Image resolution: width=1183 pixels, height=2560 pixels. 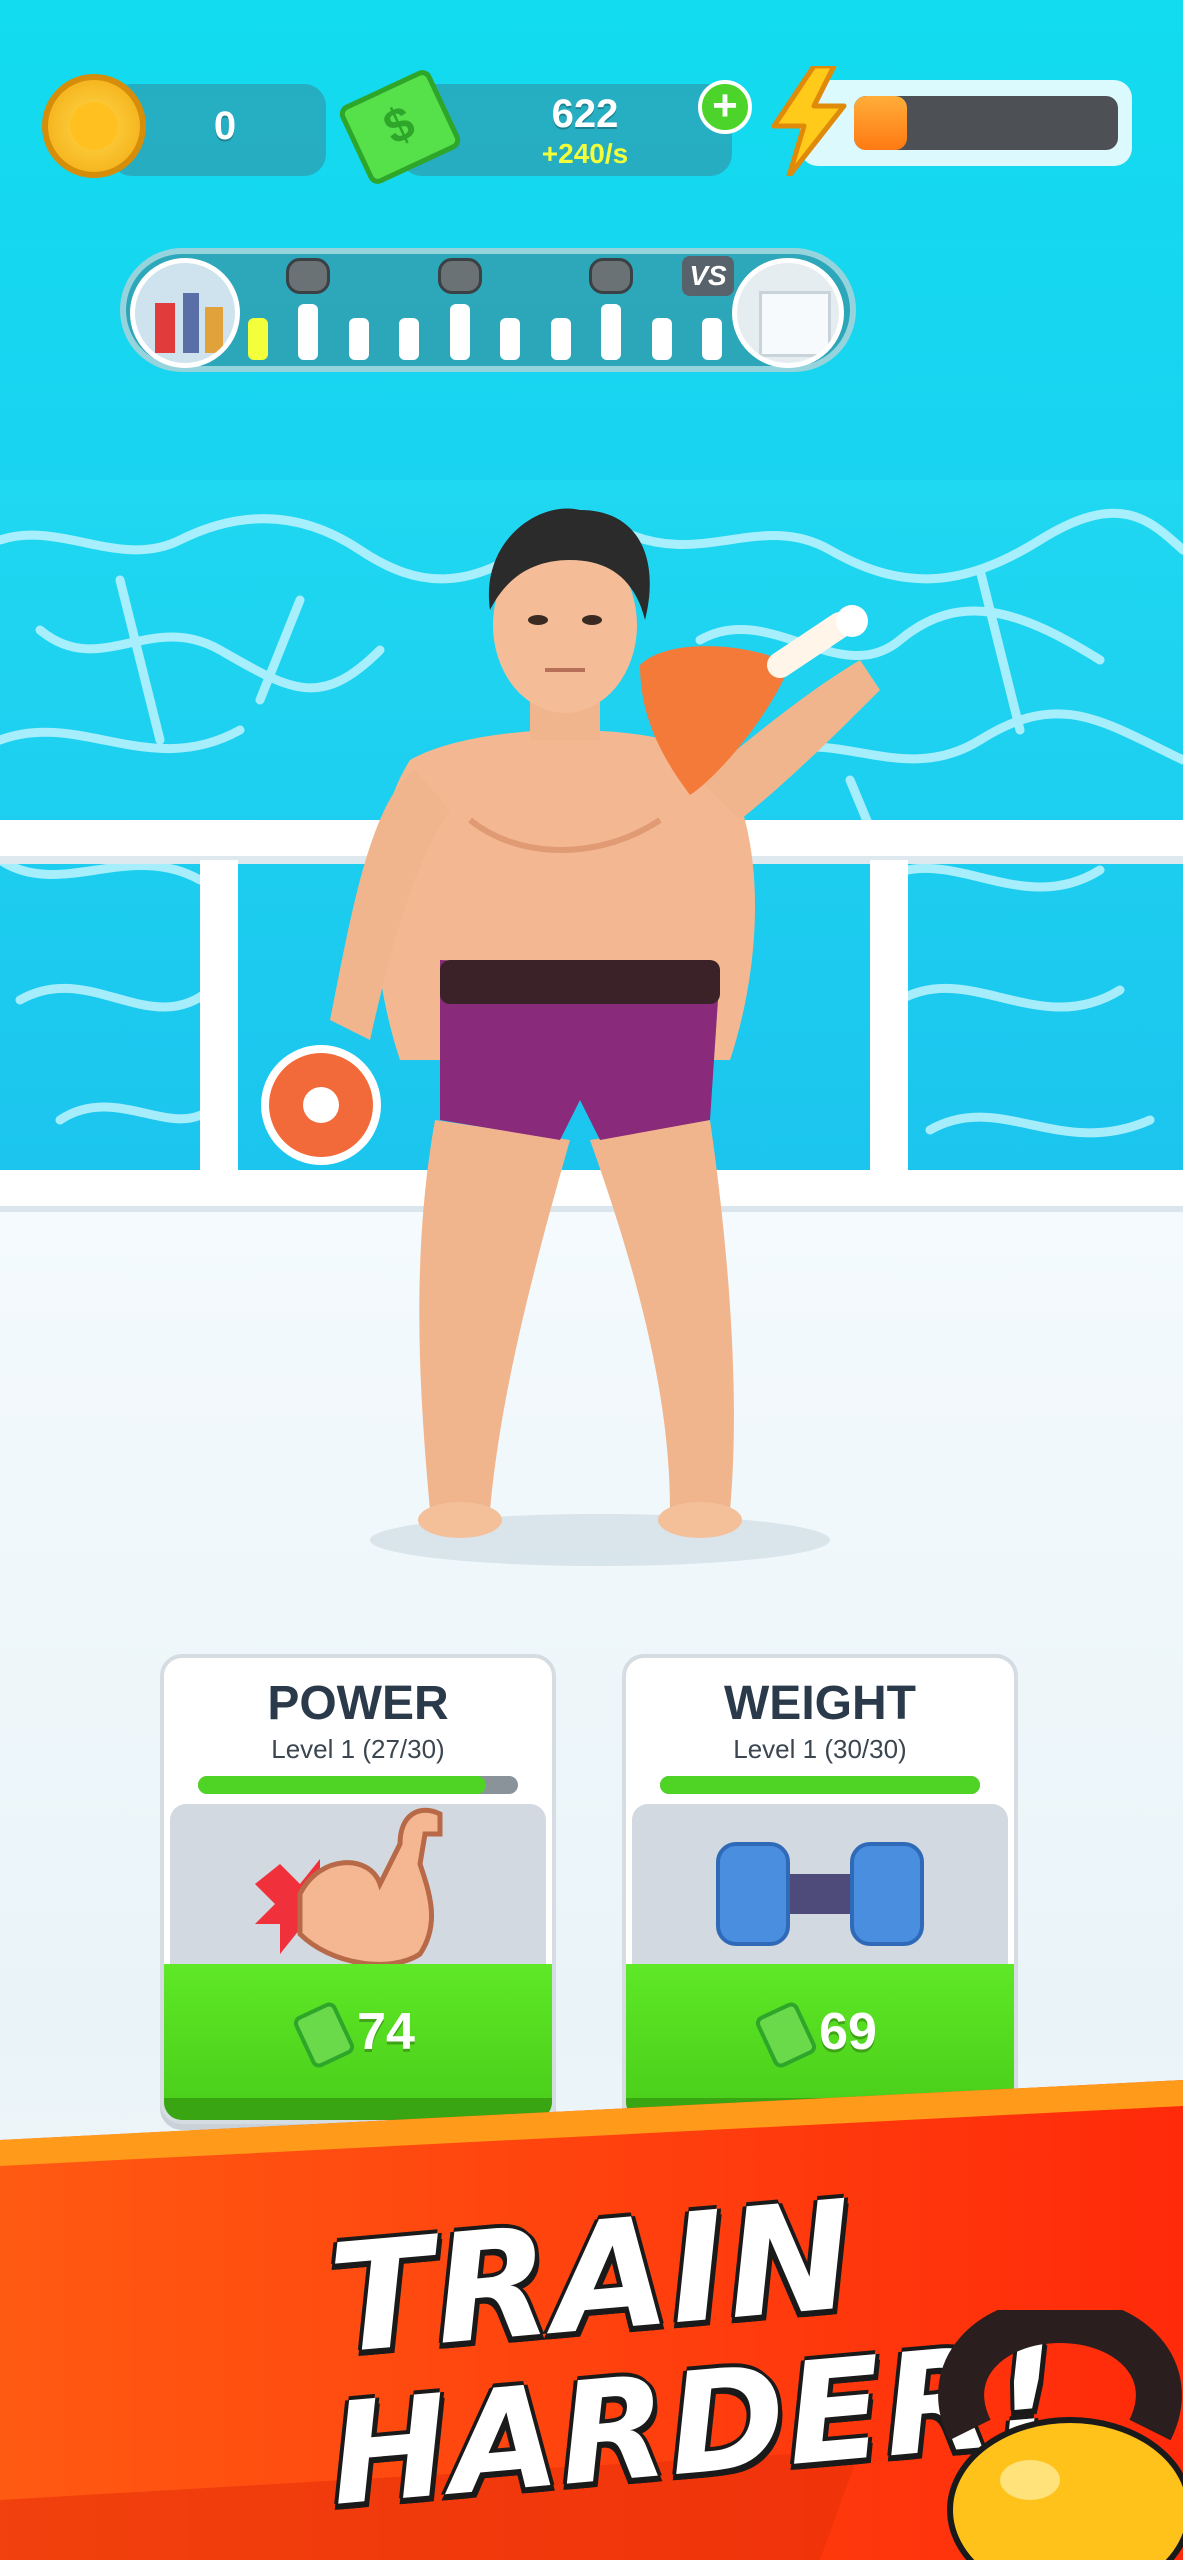 What do you see at coordinates (1060, 2435) in the screenshot?
I see `kettlebell-icon` at bounding box center [1060, 2435].